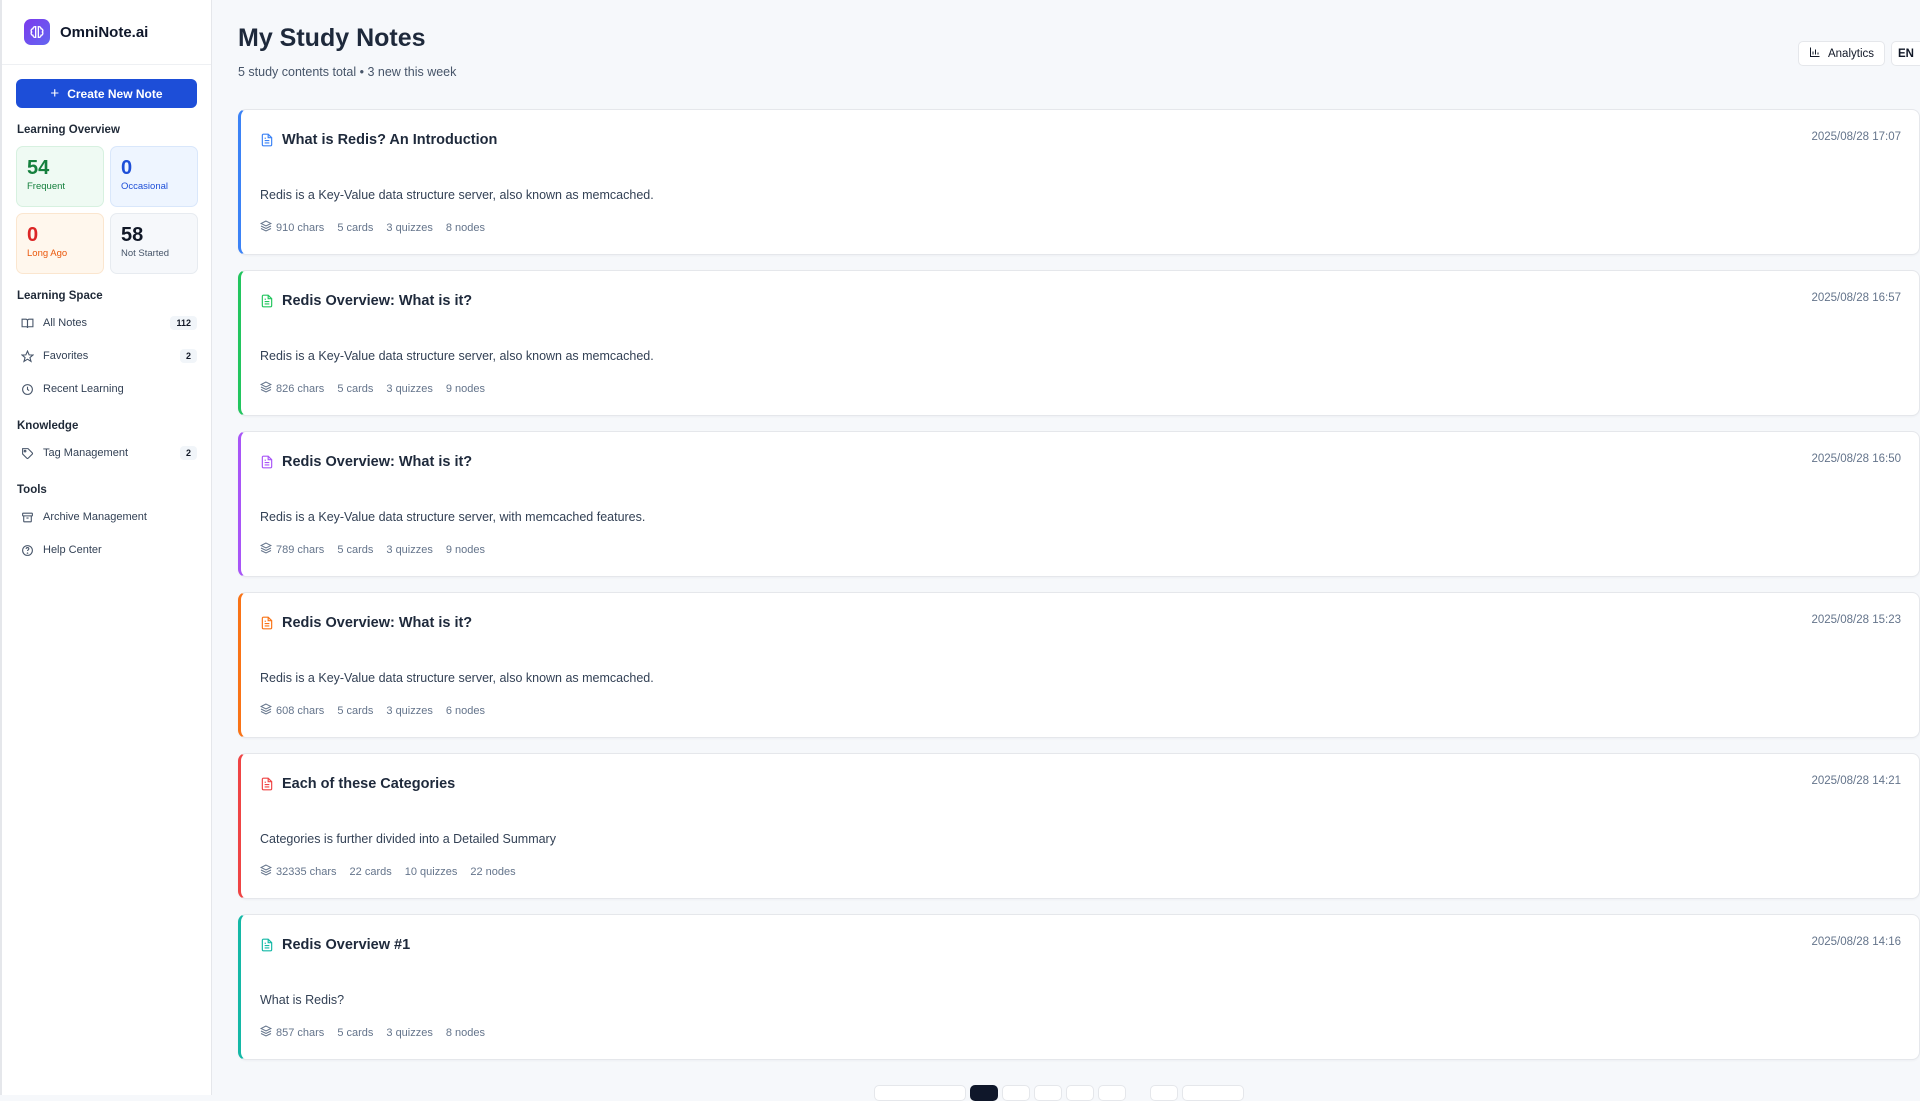 This screenshot has width=1920, height=1101. What do you see at coordinates (1851, 53) in the screenshot?
I see `analytics-label: Analytics` at bounding box center [1851, 53].